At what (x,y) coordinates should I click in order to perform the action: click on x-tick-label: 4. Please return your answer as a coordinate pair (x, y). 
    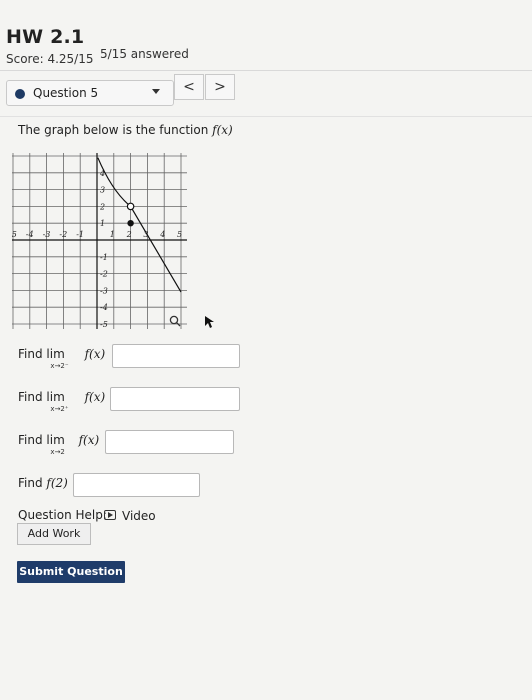
    Looking at the image, I should click on (162, 234).